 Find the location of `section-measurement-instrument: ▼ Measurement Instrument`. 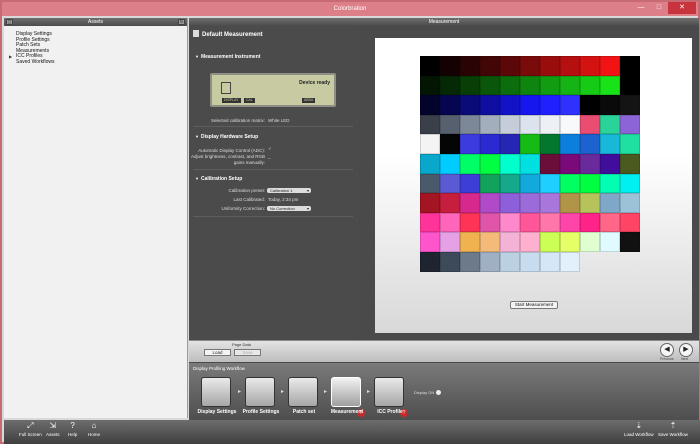

section-measurement-instrument: ▼ Measurement Instrument is located at coordinates (227, 57).